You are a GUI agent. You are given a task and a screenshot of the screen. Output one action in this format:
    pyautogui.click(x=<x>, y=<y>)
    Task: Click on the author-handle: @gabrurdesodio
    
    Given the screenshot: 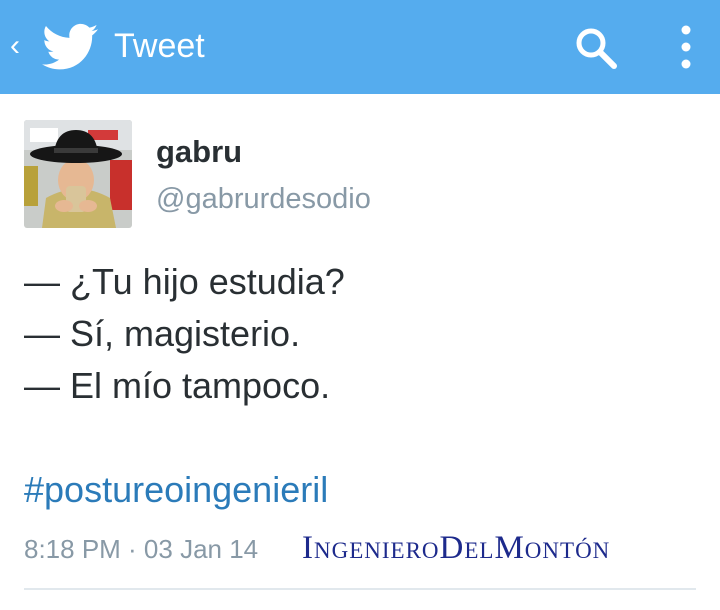 What is the action you would take?
    pyautogui.click(x=263, y=199)
    